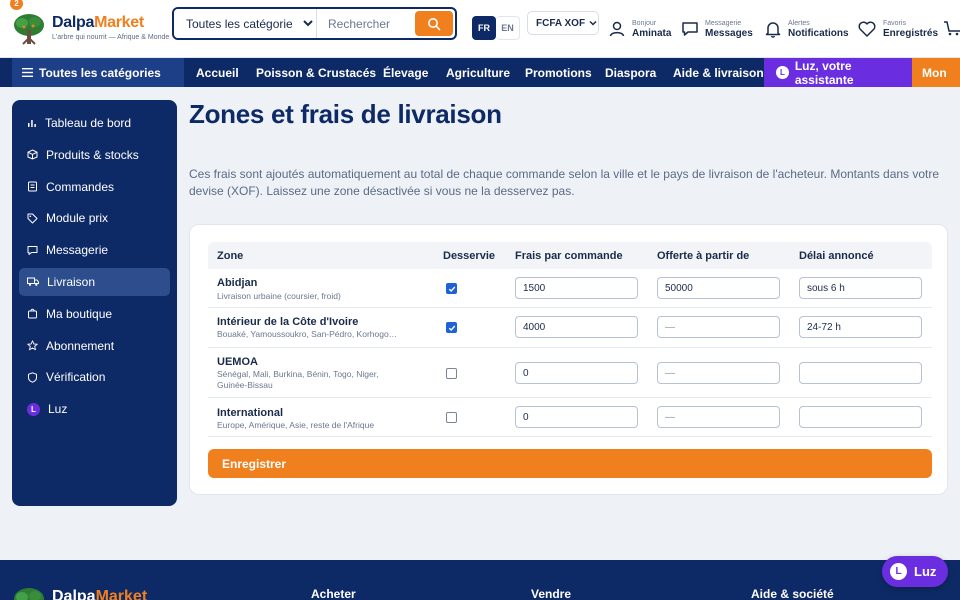  What do you see at coordinates (58, 409) in the screenshot?
I see `sidebar-item-label: Luz` at bounding box center [58, 409].